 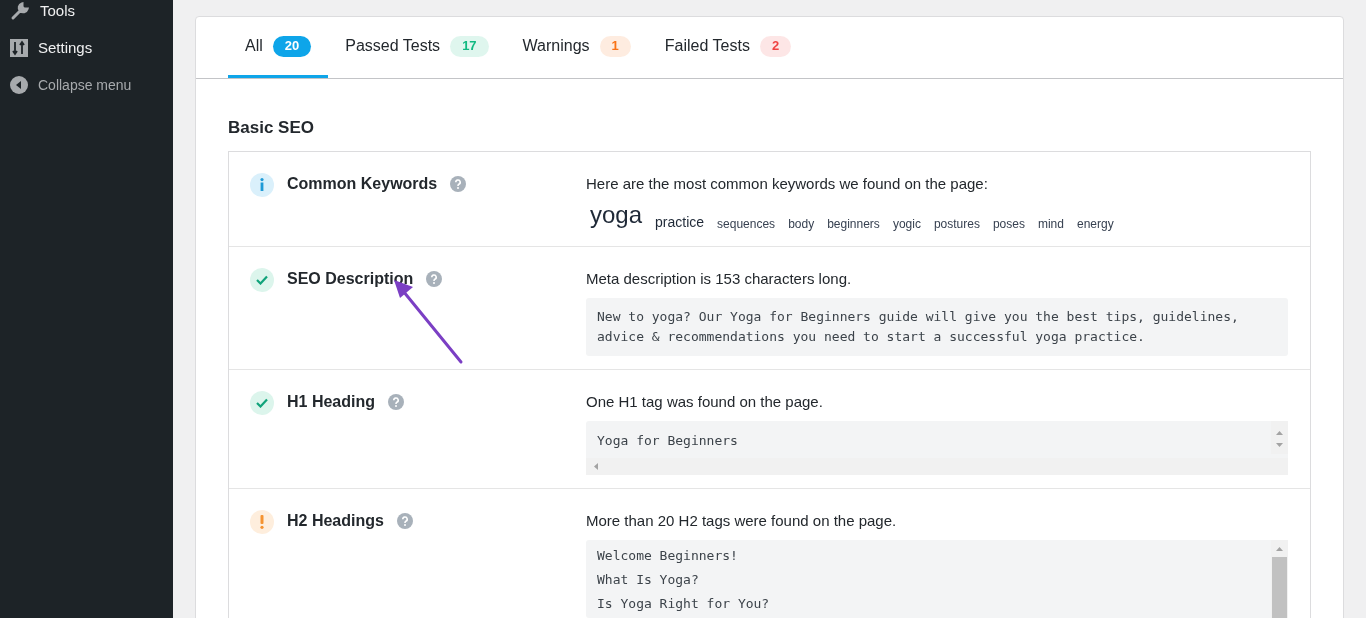 What do you see at coordinates (680, 222) in the screenshot?
I see `keyword: practice` at bounding box center [680, 222].